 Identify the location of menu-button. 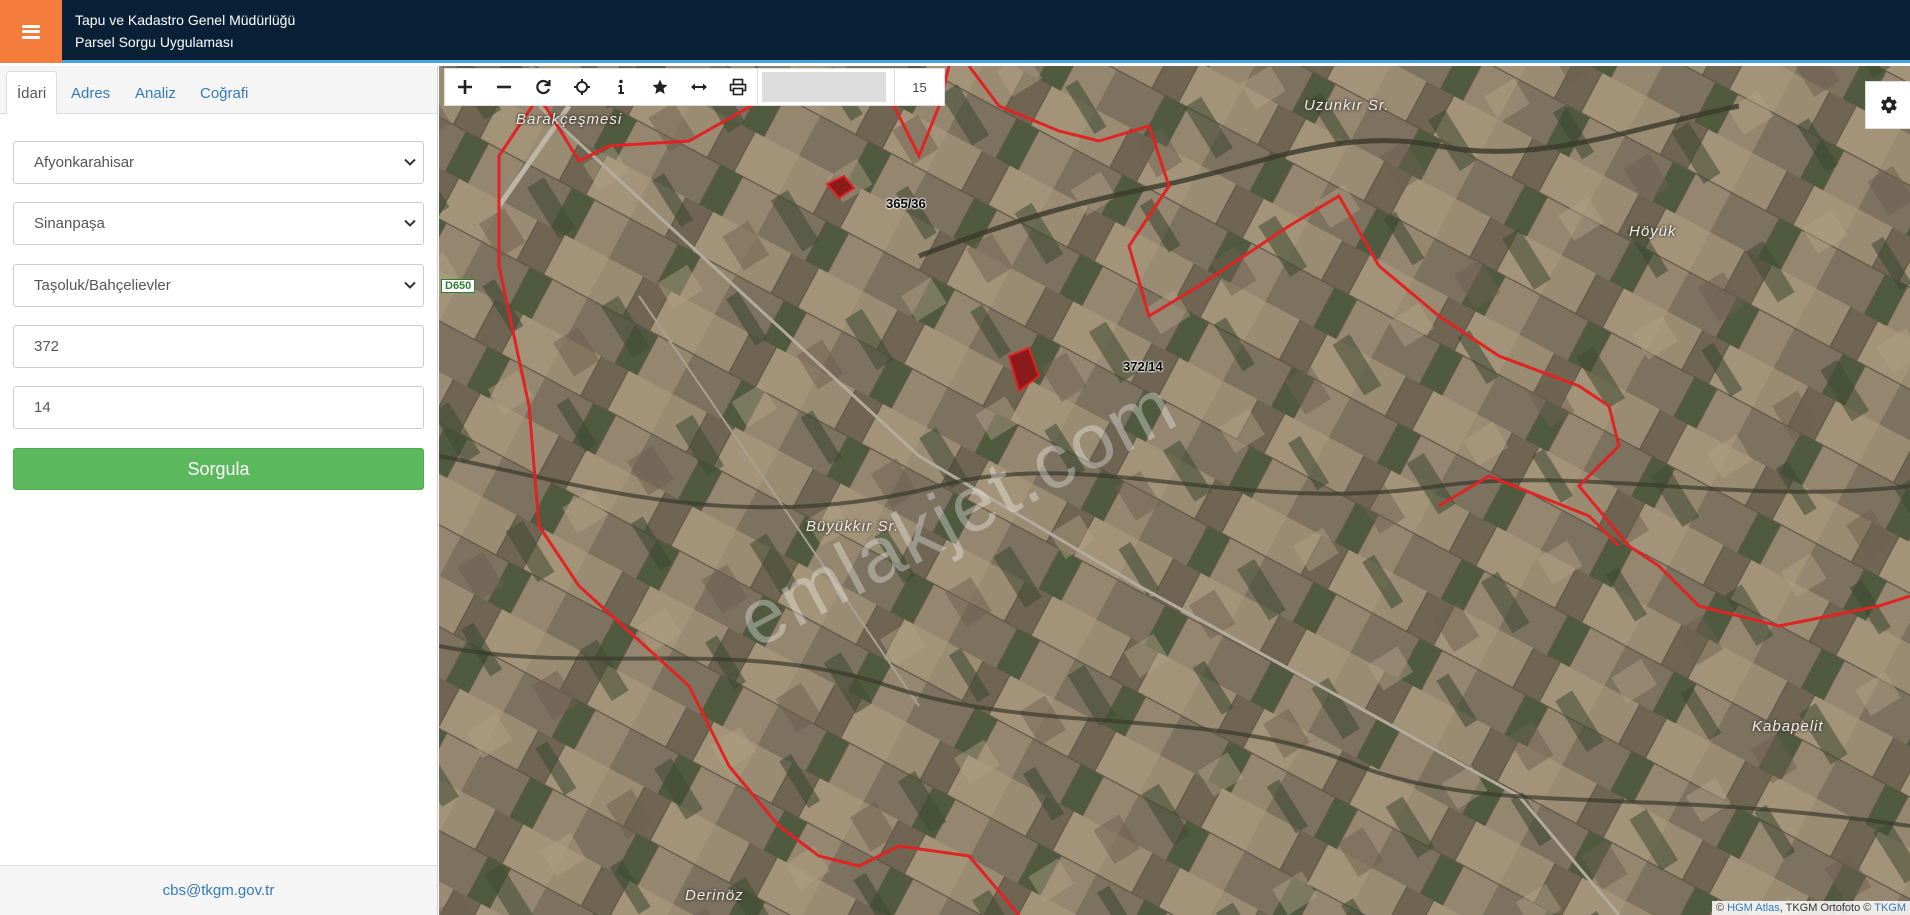
(31, 31).